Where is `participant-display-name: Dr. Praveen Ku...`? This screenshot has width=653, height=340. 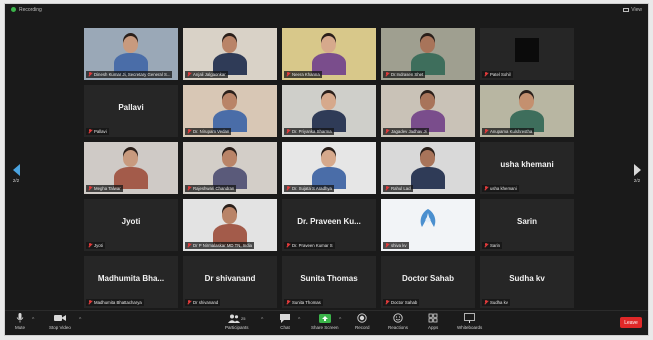
participant-display-name: Dr. Praveen Ku... is located at coordinates (329, 221).